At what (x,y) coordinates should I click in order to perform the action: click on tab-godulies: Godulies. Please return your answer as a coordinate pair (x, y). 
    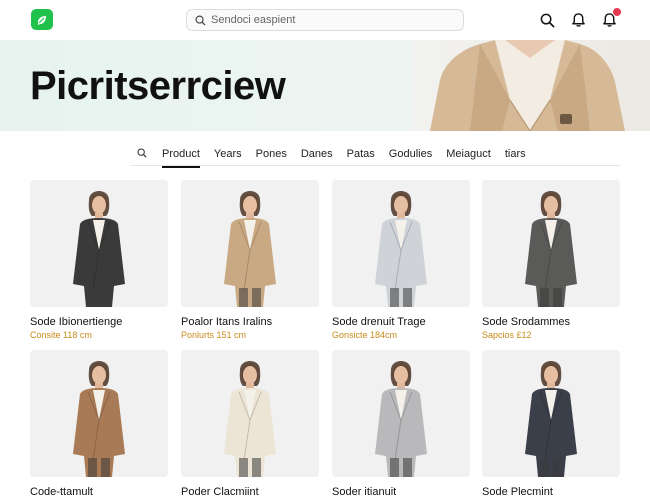
    Looking at the image, I should click on (410, 153).